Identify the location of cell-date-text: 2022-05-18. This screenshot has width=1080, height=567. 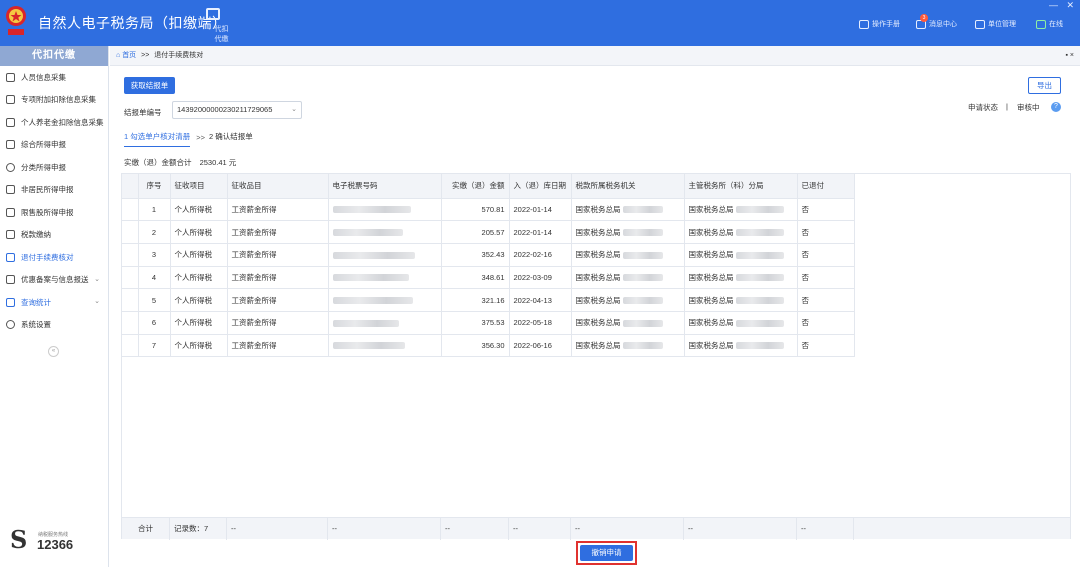
(532, 323).